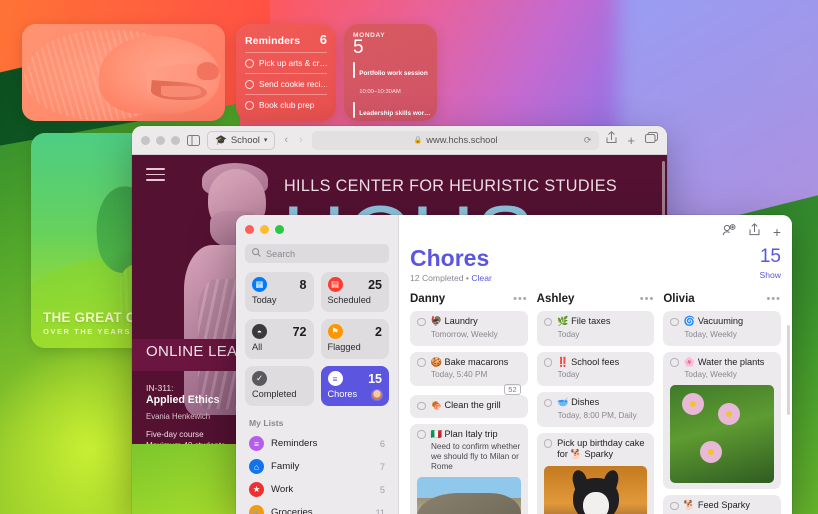  What do you see at coordinates (266, 423) in the screenshot?
I see `my-lists-header: My Lists` at bounding box center [266, 423].